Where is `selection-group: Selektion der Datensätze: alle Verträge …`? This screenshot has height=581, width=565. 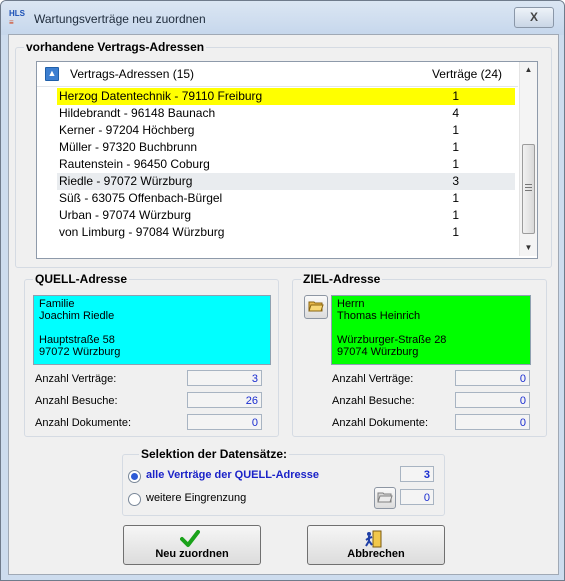 selection-group: Selektion der Datensätze: alle Verträge … is located at coordinates (283, 481).